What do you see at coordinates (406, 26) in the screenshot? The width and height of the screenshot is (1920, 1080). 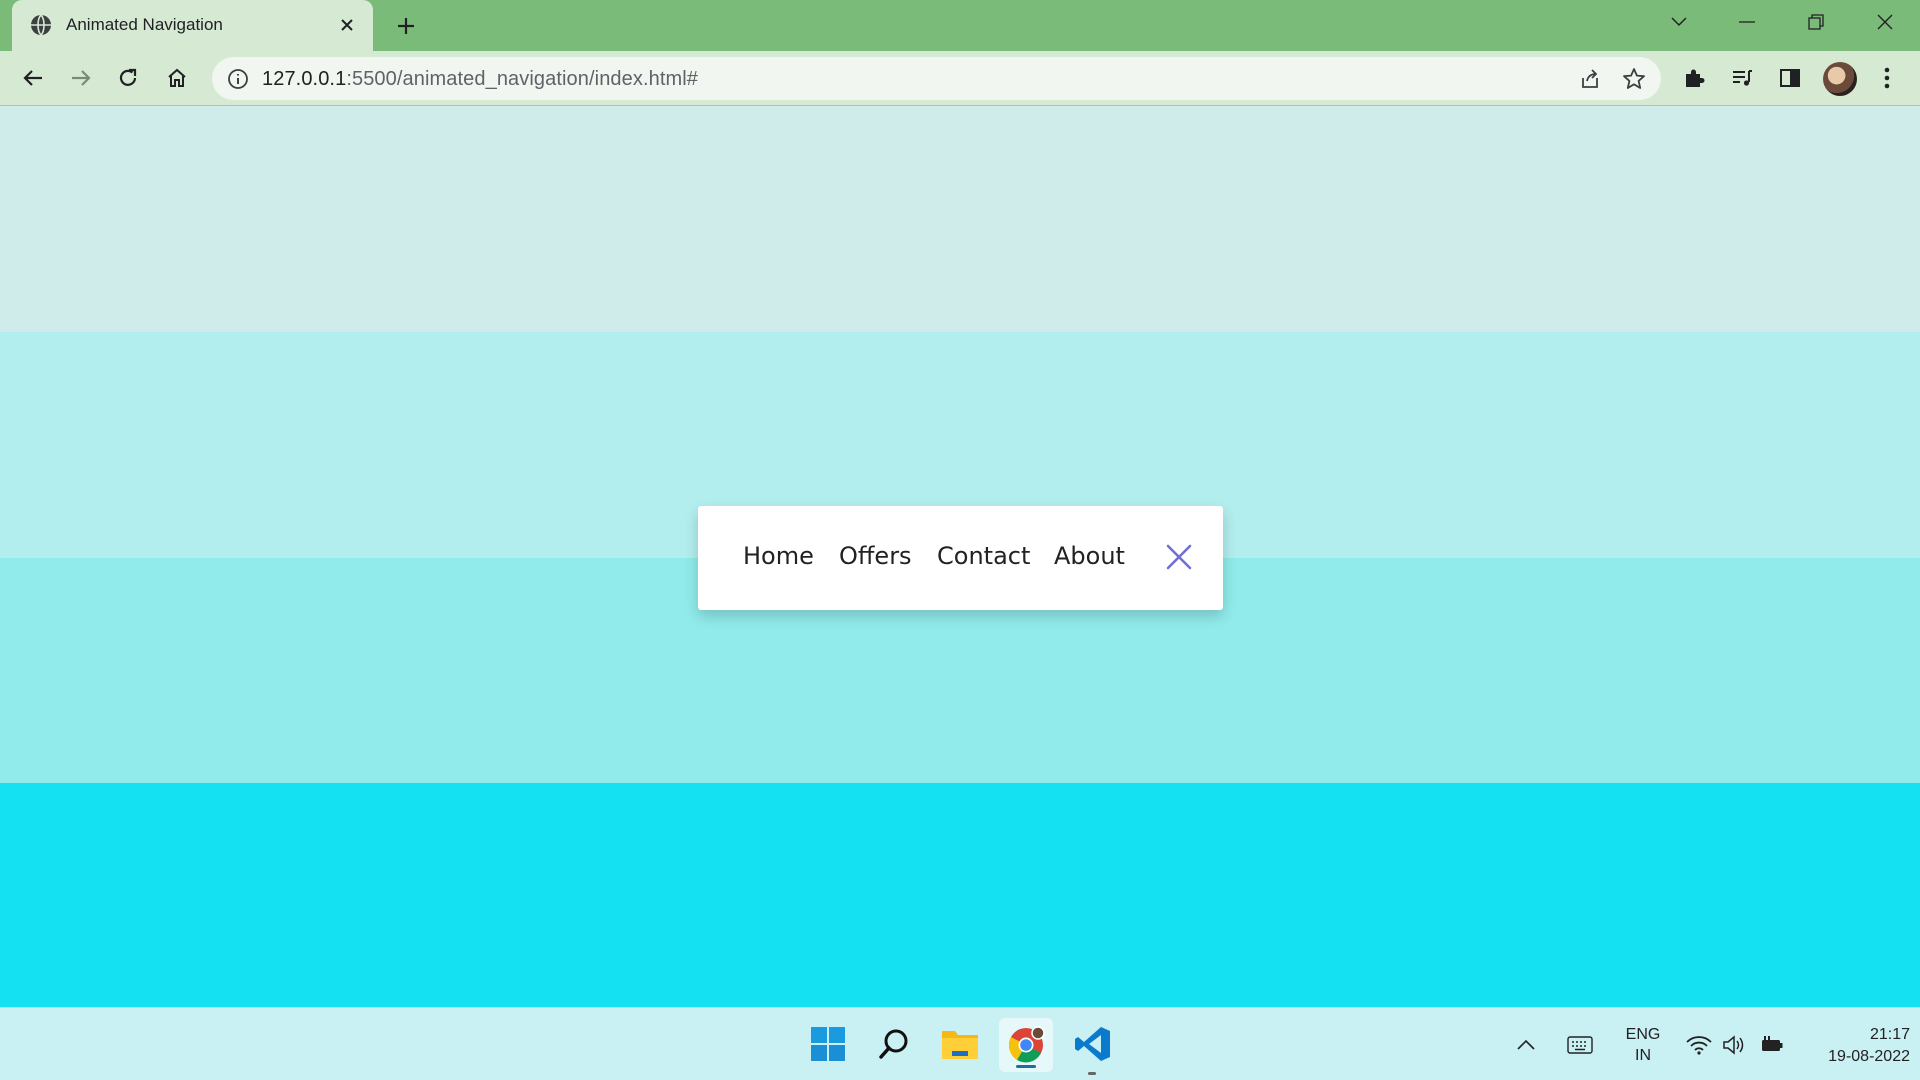 I see `plus-icon` at bounding box center [406, 26].